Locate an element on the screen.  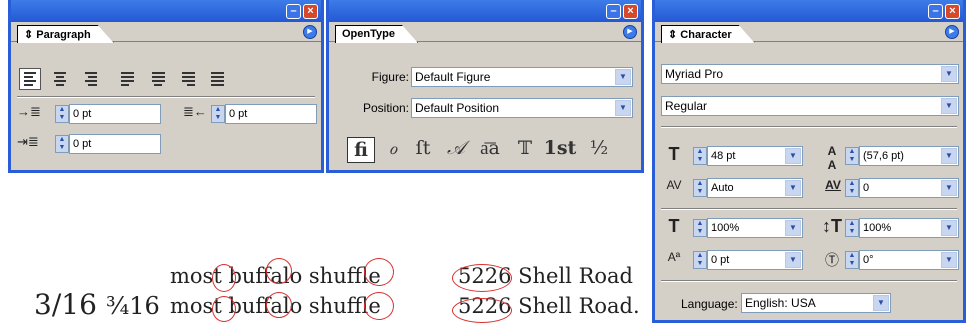
baseline-shift-spinner: ▲ ▼ is located at coordinates (700, 260).